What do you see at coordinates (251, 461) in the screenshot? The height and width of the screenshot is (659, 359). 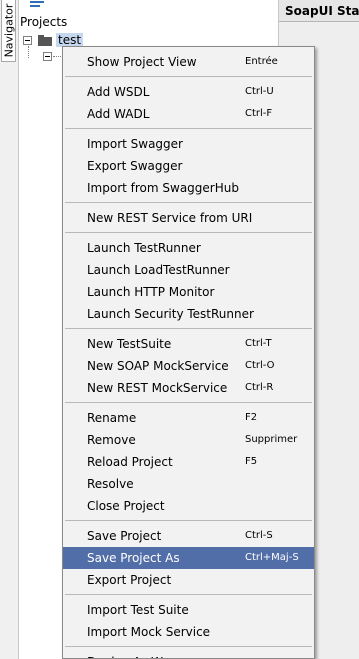 I see `menu-item-shortcut: F5` at bounding box center [251, 461].